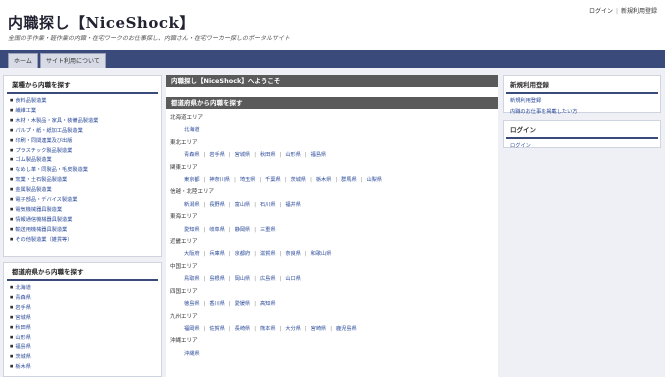  I want to click on pref-sidebar-heading: 都道府県から内職を探す, so click(82, 272).